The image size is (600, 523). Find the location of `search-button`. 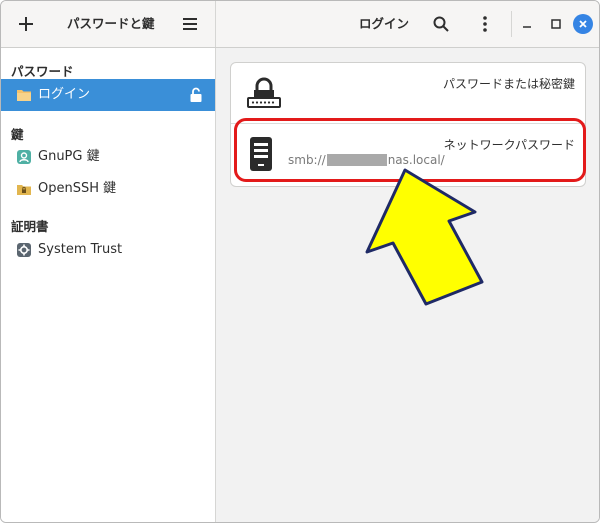

search-button is located at coordinates (441, 24).